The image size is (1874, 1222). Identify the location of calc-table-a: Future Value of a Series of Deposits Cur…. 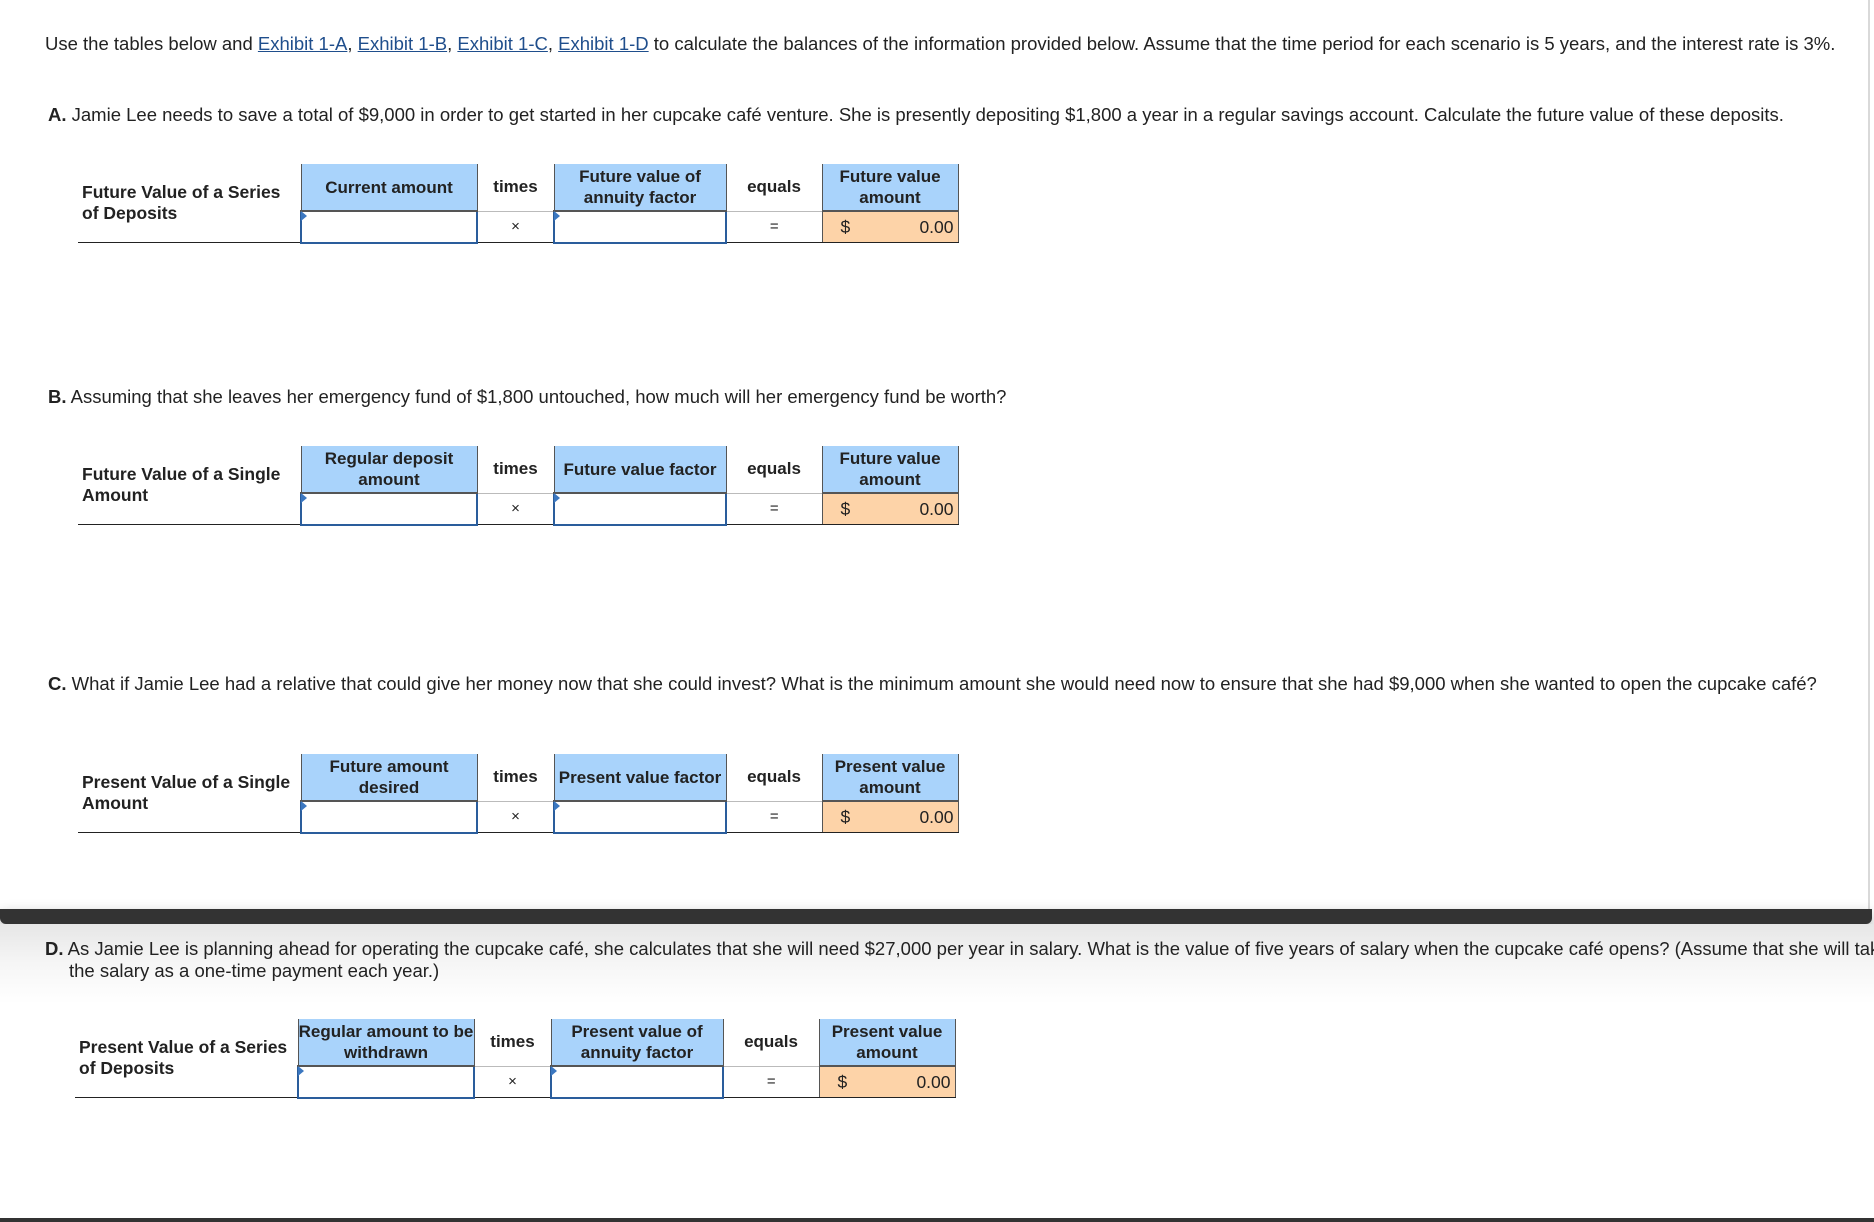
(518, 204).